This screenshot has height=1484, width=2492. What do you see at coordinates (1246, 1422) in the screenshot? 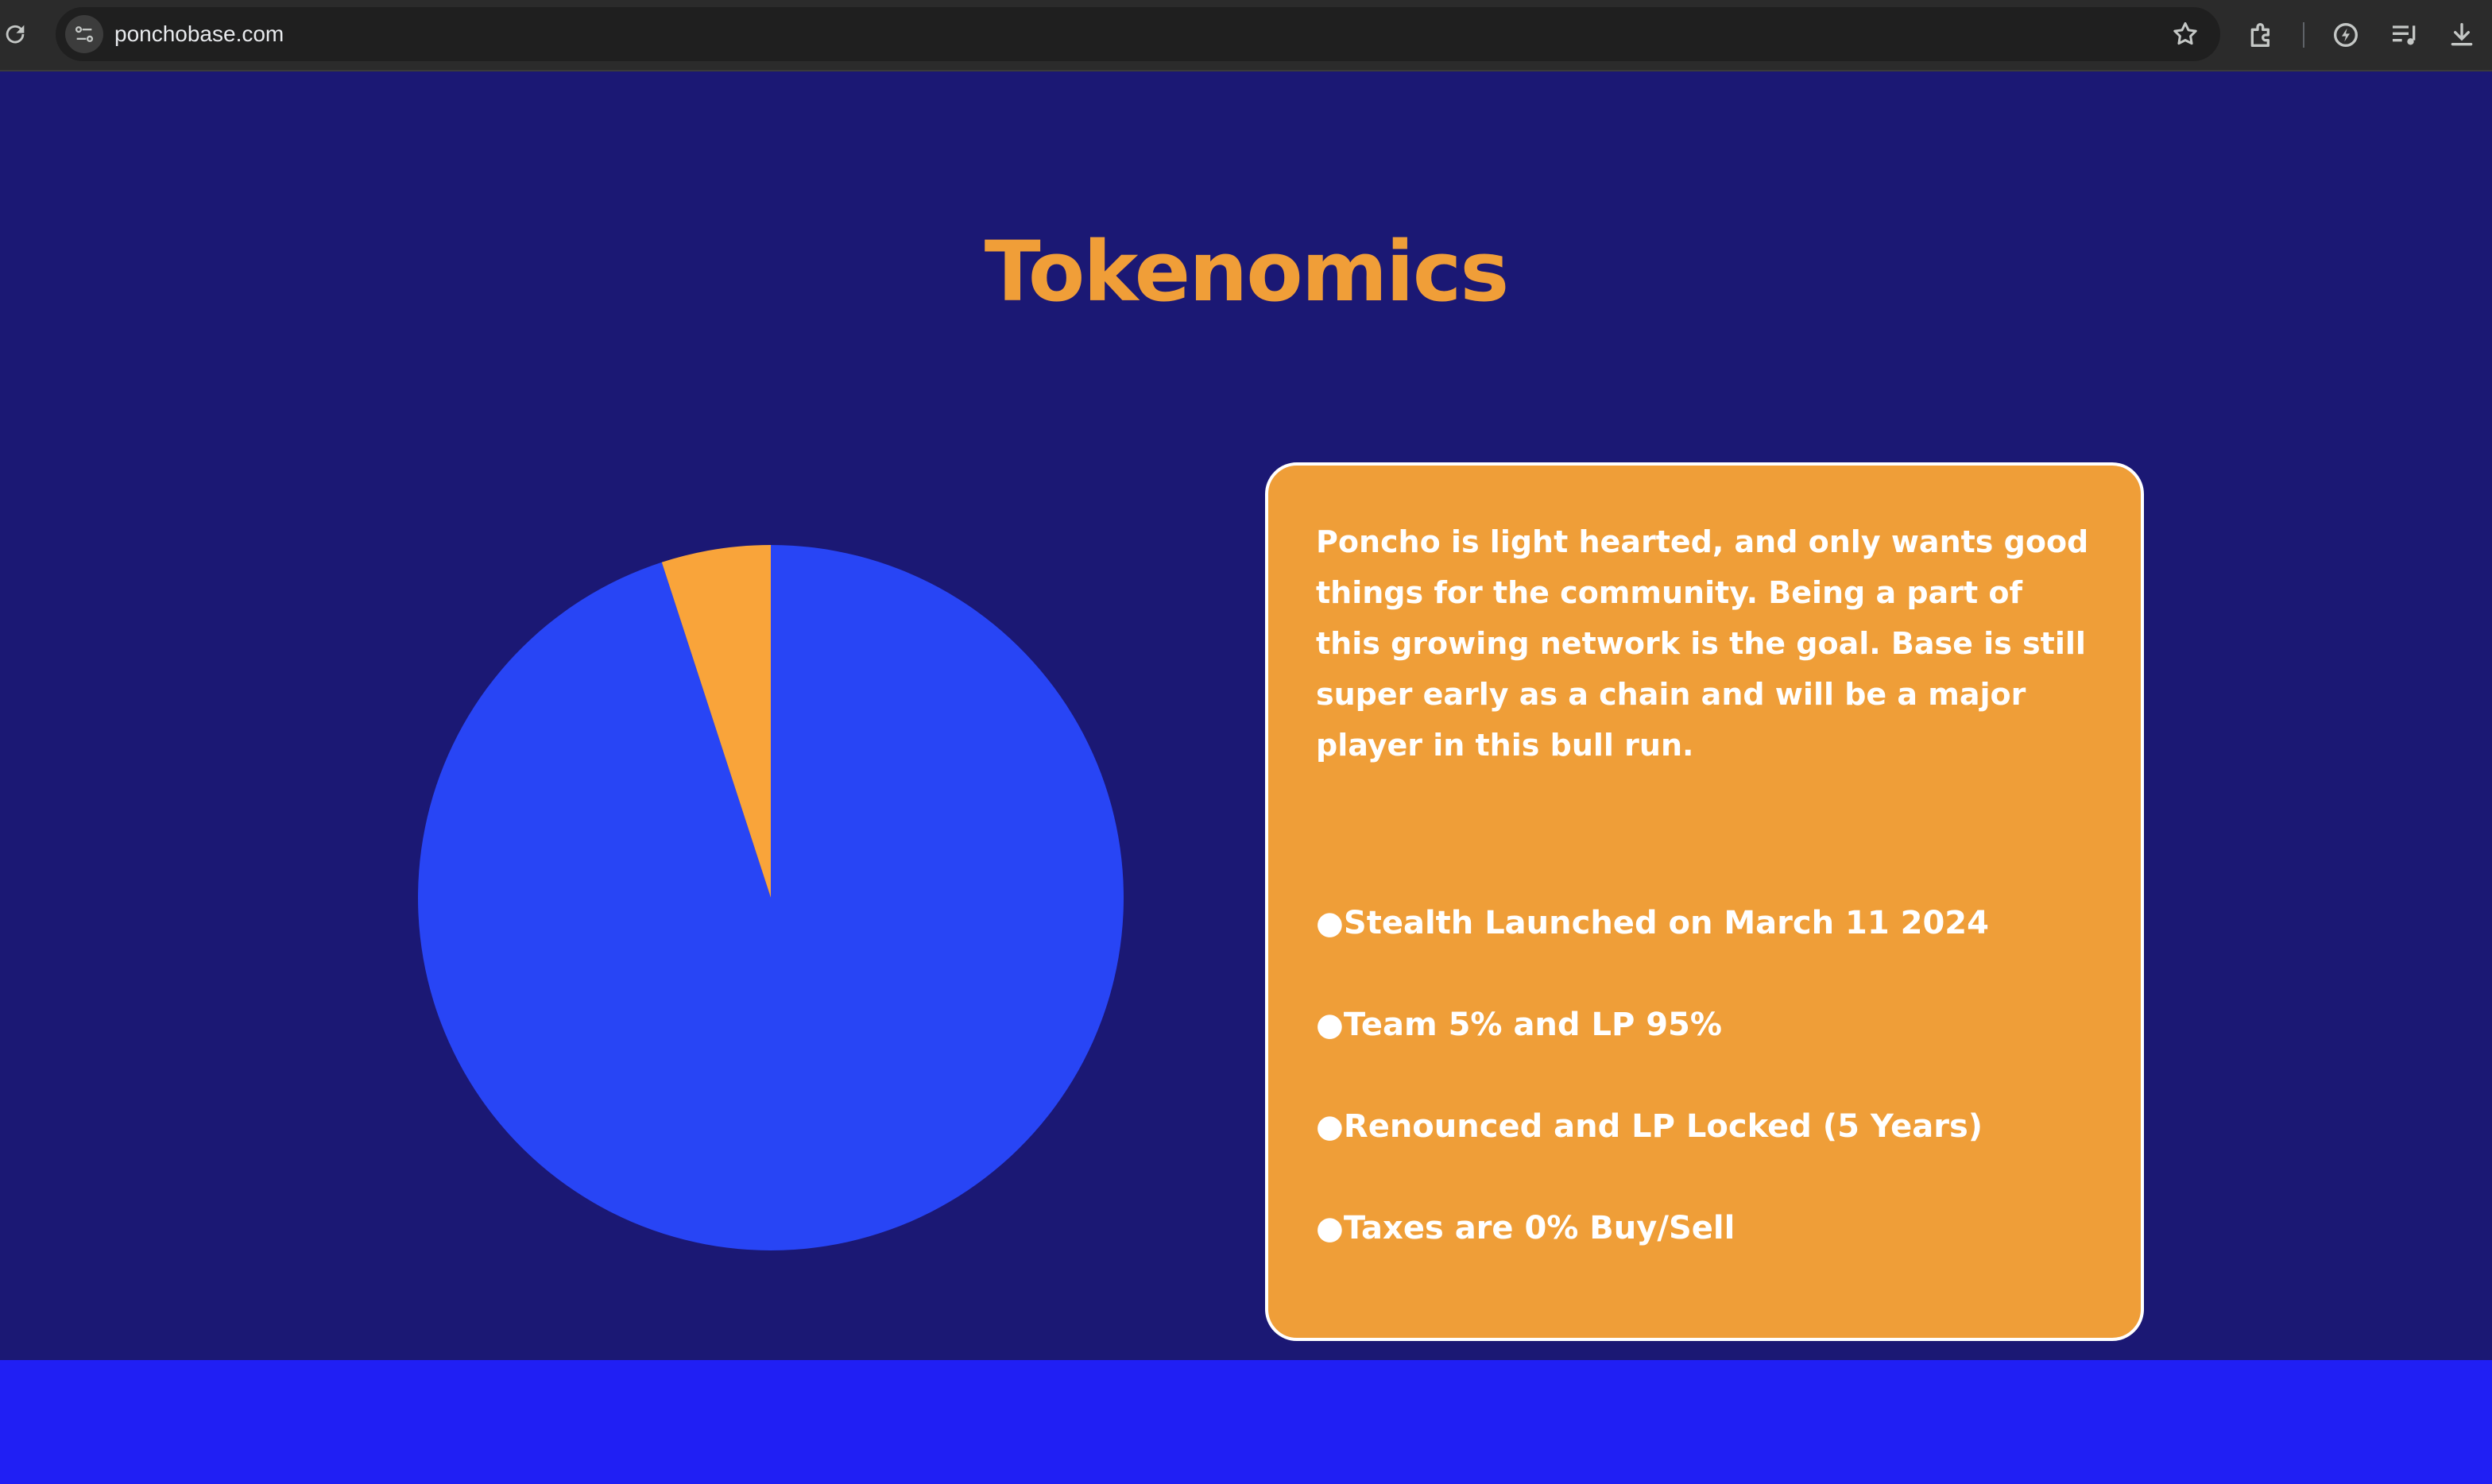
I see `next-section-band` at bounding box center [1246, 1422].